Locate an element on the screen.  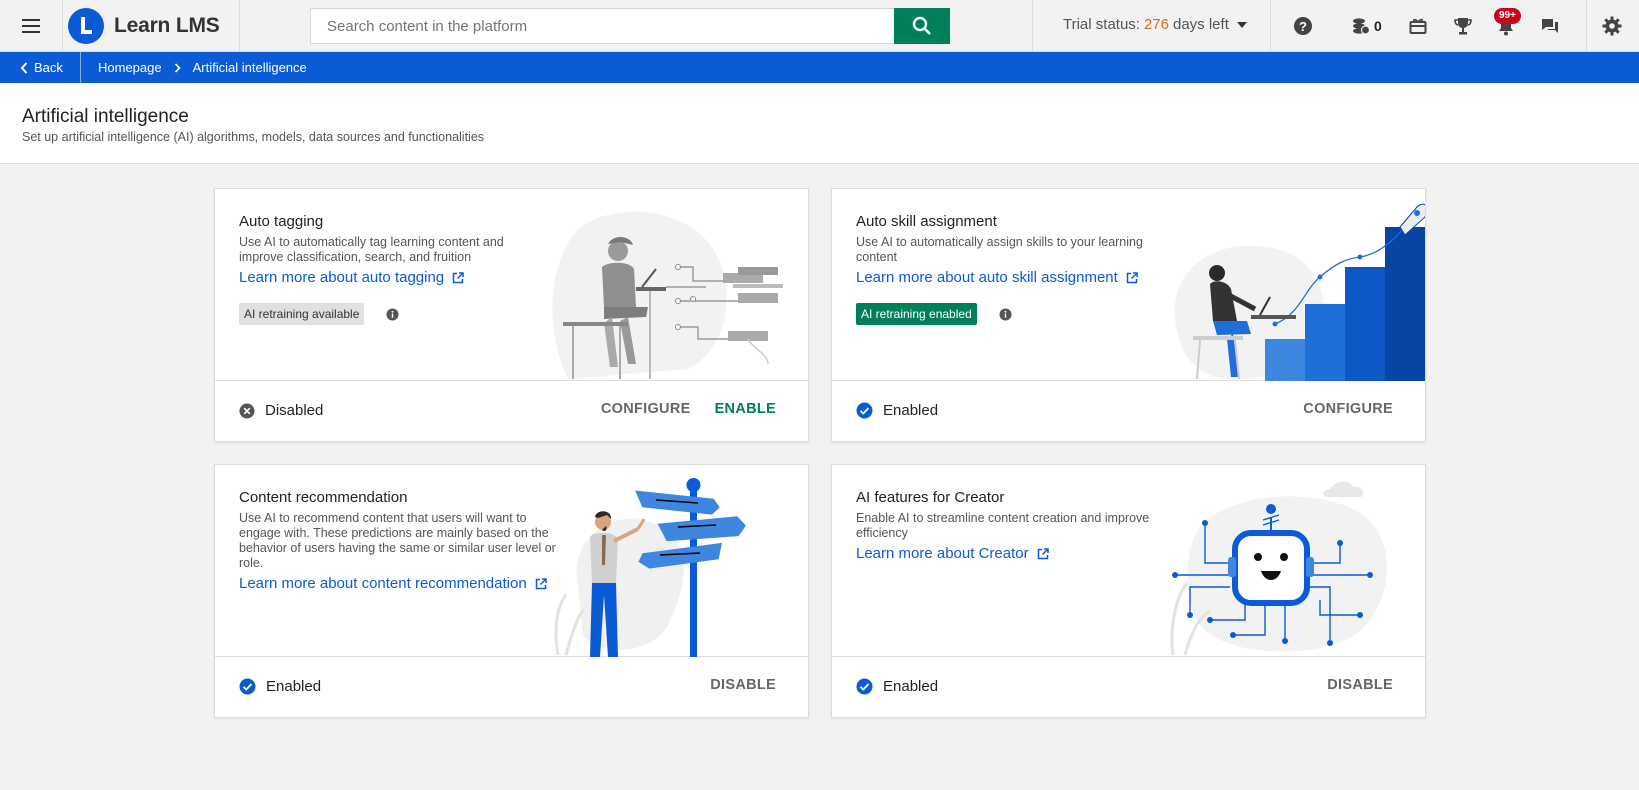
skill-growth-illustration is located at coordinates (1299, 292).